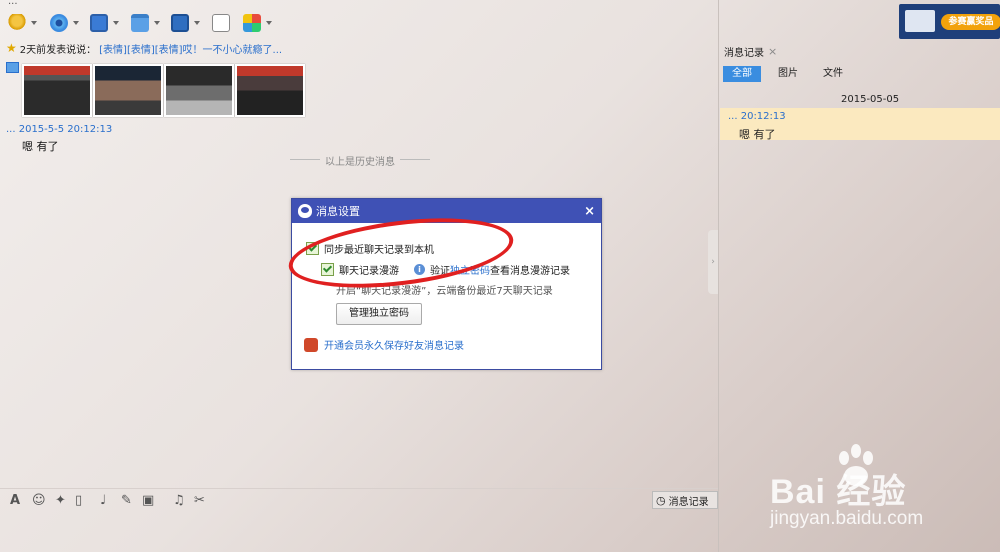 This screenshot has width=1000, height=552. I want to click on history-entry-text: 嗯 有了, so click(757, 134).